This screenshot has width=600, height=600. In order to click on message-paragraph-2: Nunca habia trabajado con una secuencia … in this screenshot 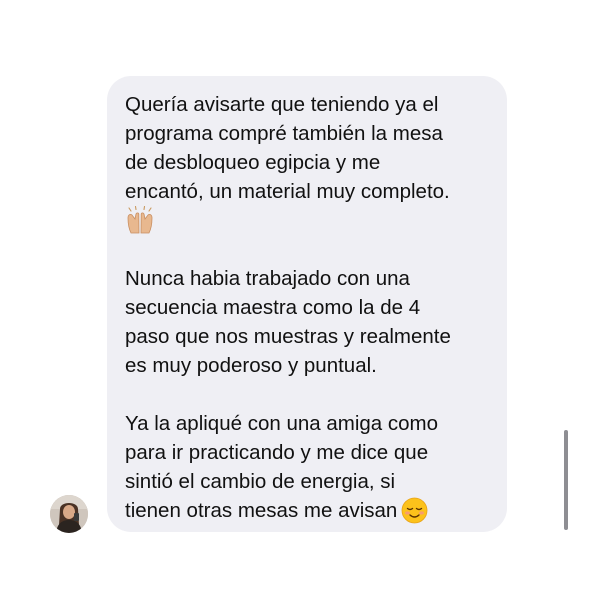, I will do `click(288, 322)`.